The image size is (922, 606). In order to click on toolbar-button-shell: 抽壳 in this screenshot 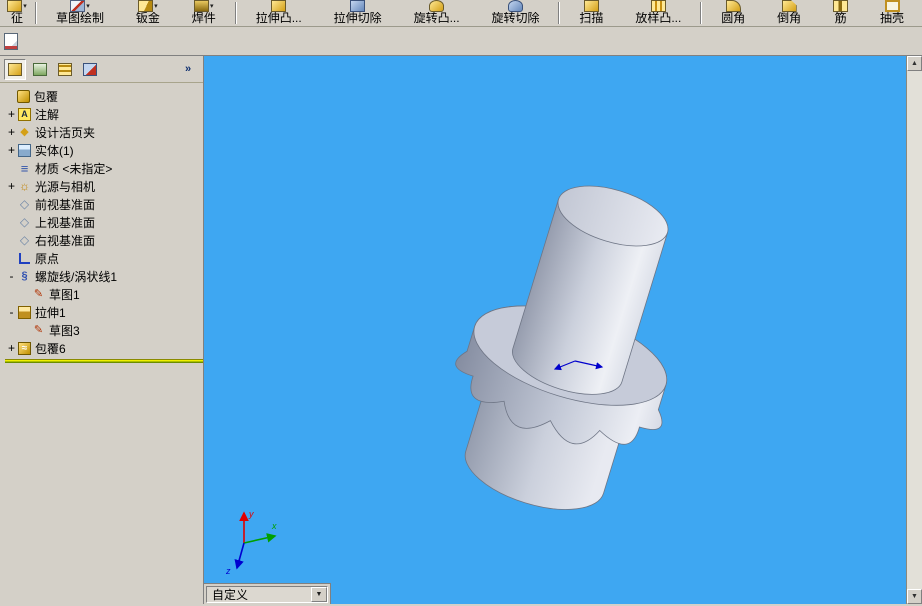, I will do `click(892, 13)`.